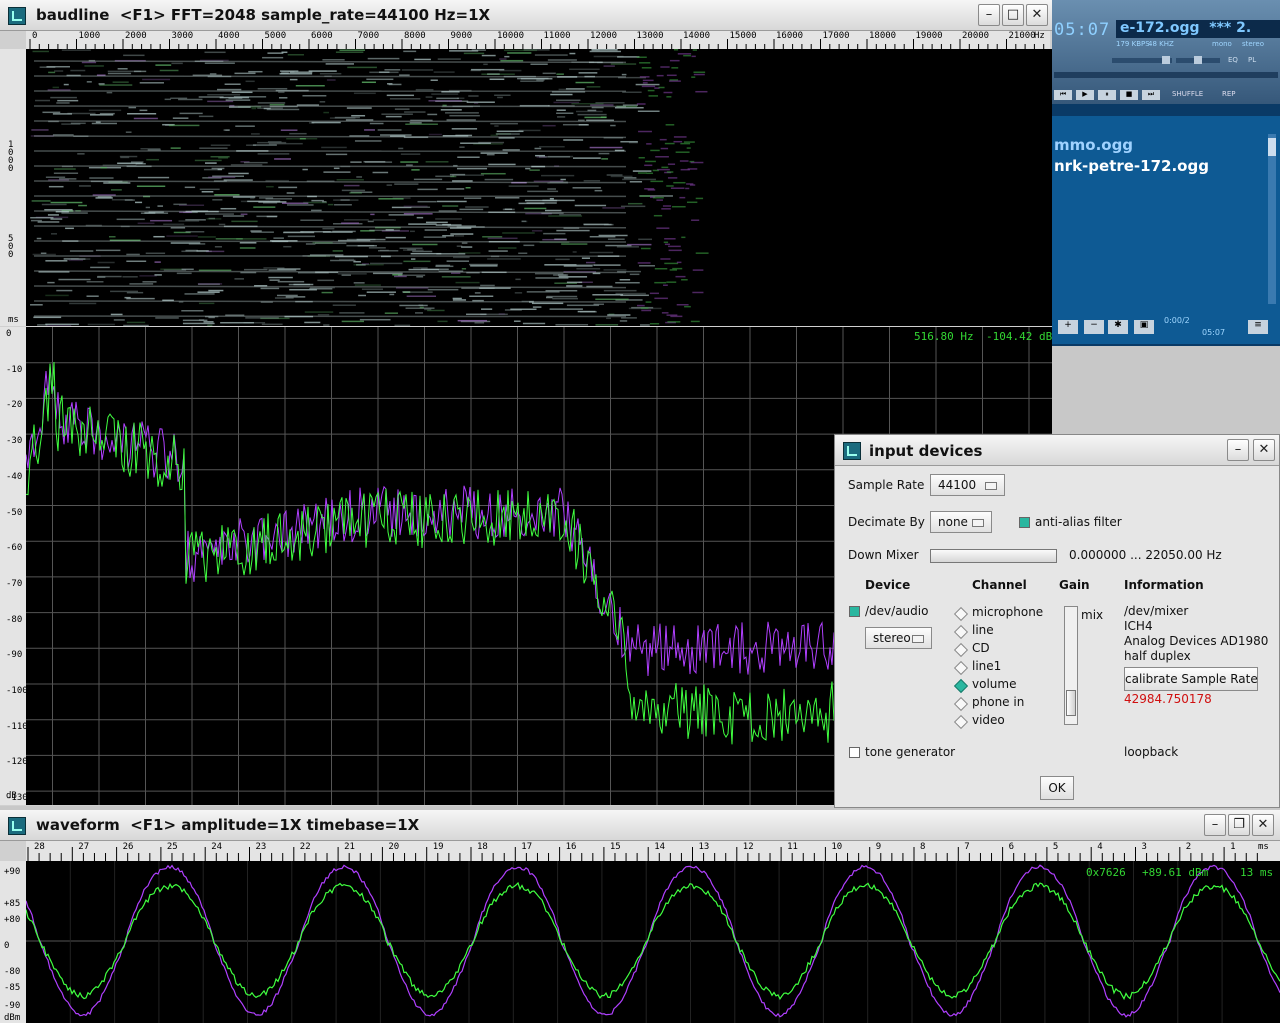 The image size is (1280, 1023). Describe the element at coordinates (1263, 825) in the screenshot. I see `waveform-close-button: ✕` at that location.